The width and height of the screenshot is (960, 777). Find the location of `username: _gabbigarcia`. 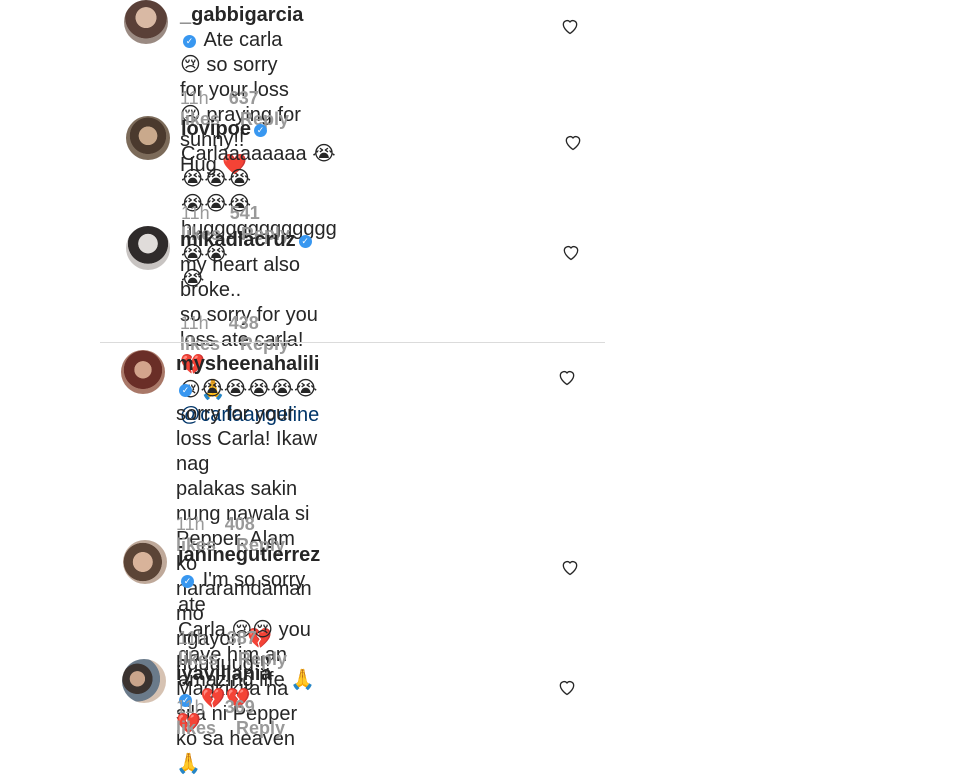

username: _gabbigarcia is located at coordinates (241, 15).